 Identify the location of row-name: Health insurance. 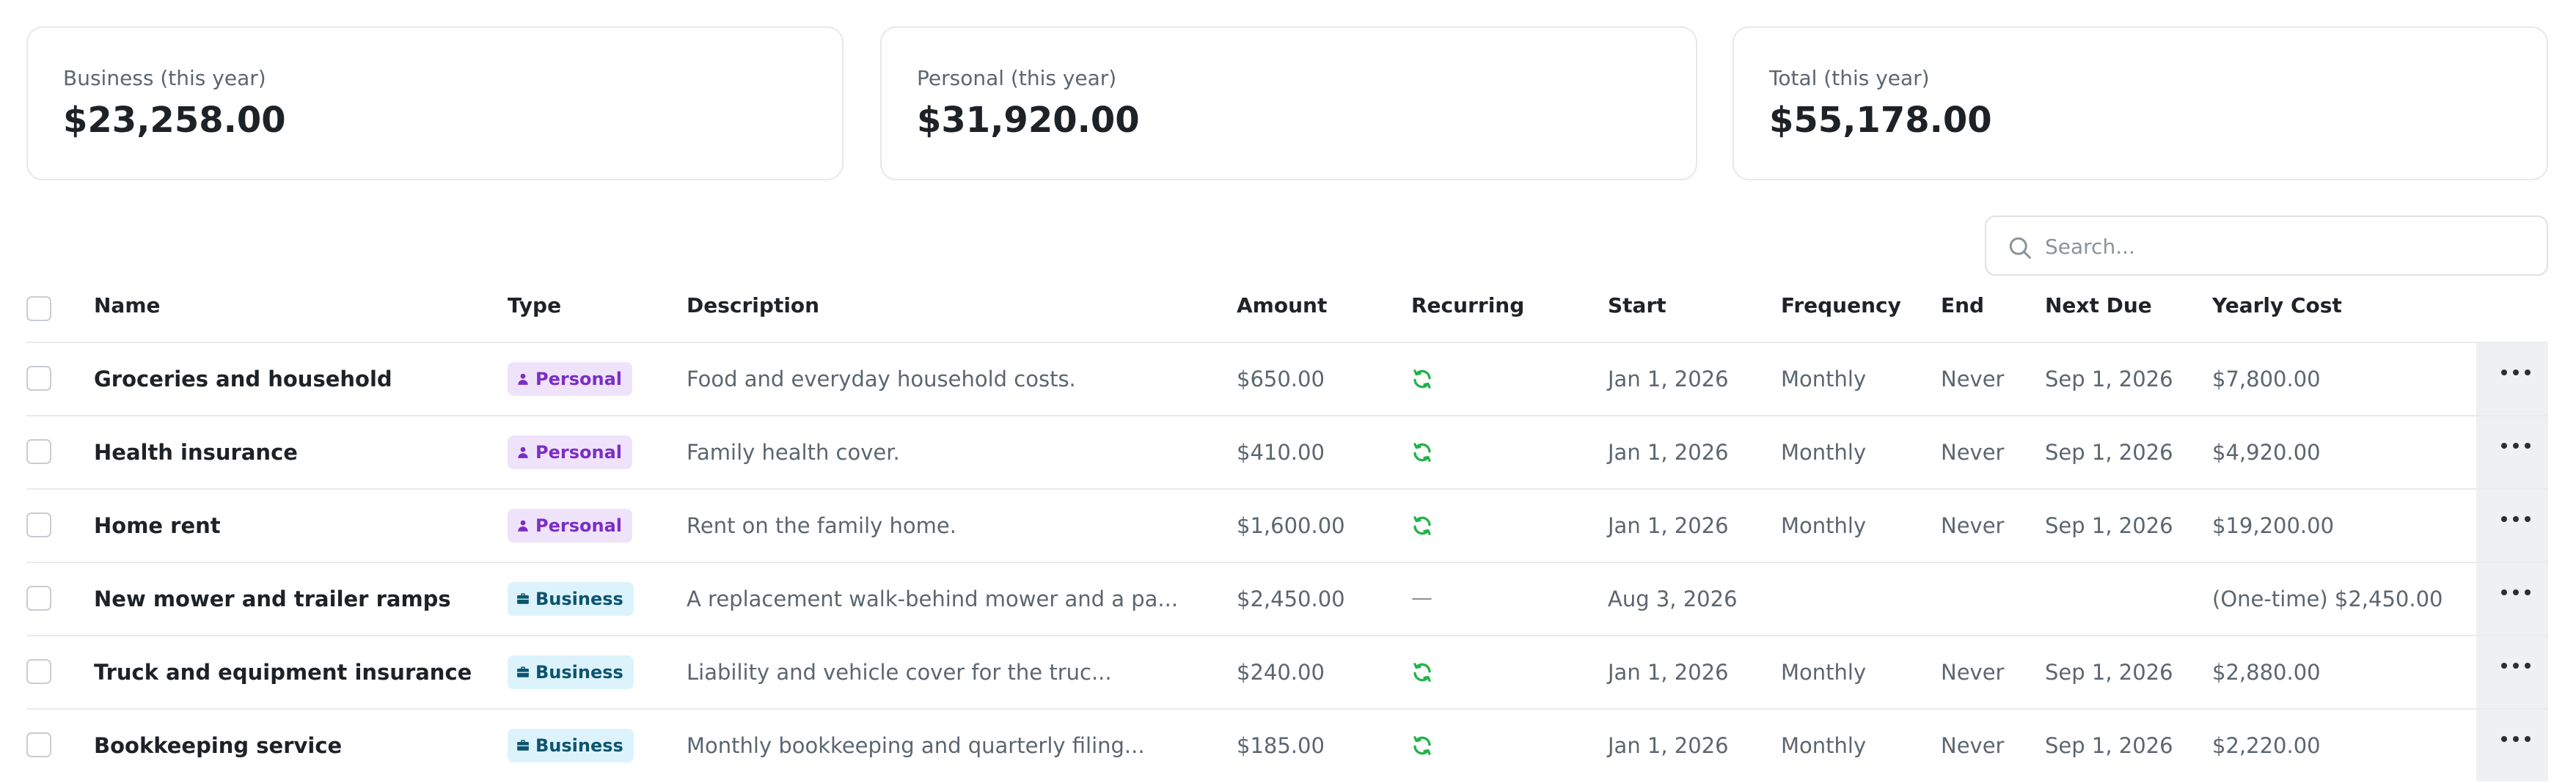
(196, 452).